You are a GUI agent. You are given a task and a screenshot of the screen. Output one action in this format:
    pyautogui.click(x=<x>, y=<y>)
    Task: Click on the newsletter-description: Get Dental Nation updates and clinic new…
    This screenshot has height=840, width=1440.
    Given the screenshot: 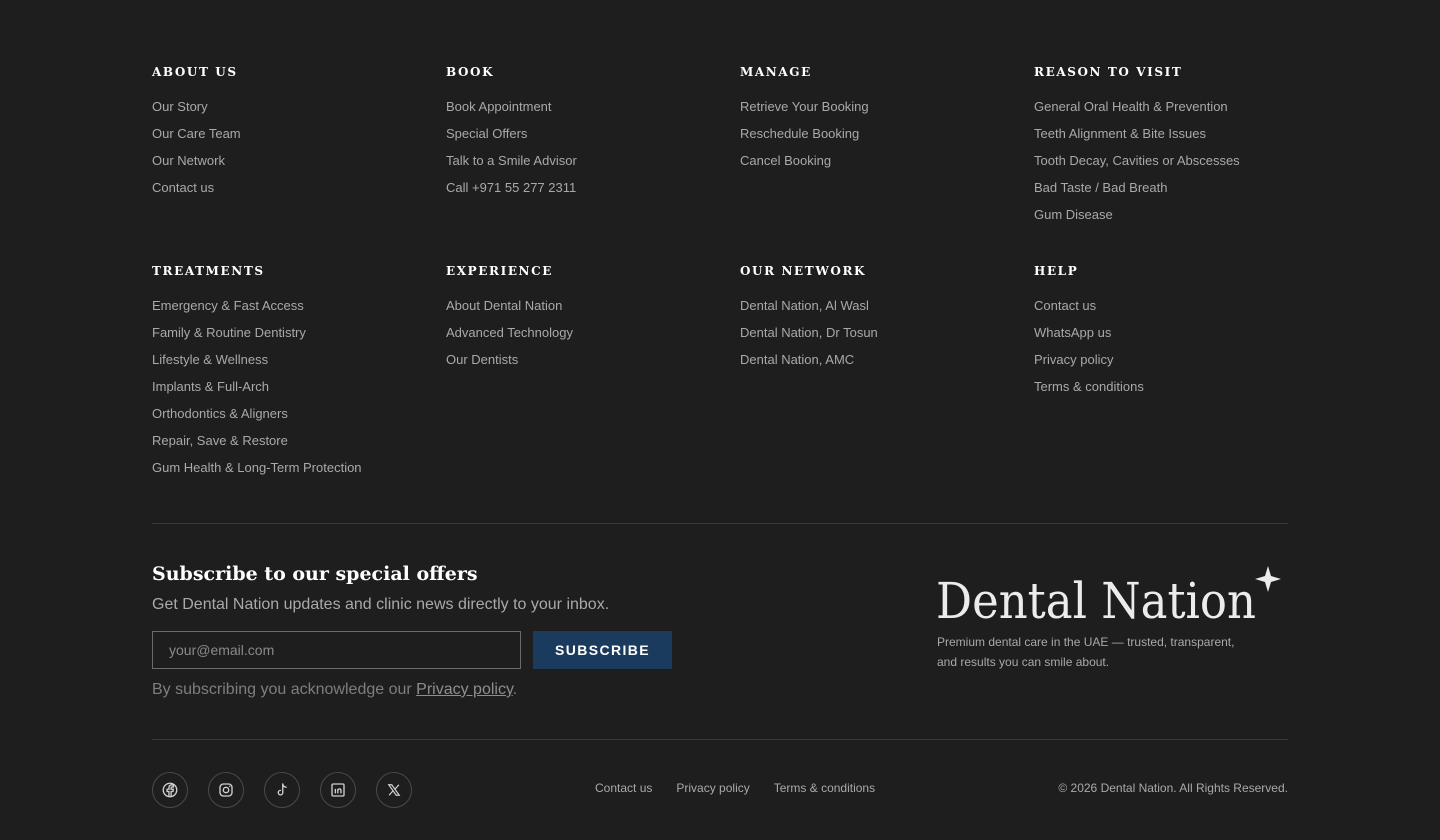 What is the action you would take?
    pyautogui.click(x=381, y=604)
    